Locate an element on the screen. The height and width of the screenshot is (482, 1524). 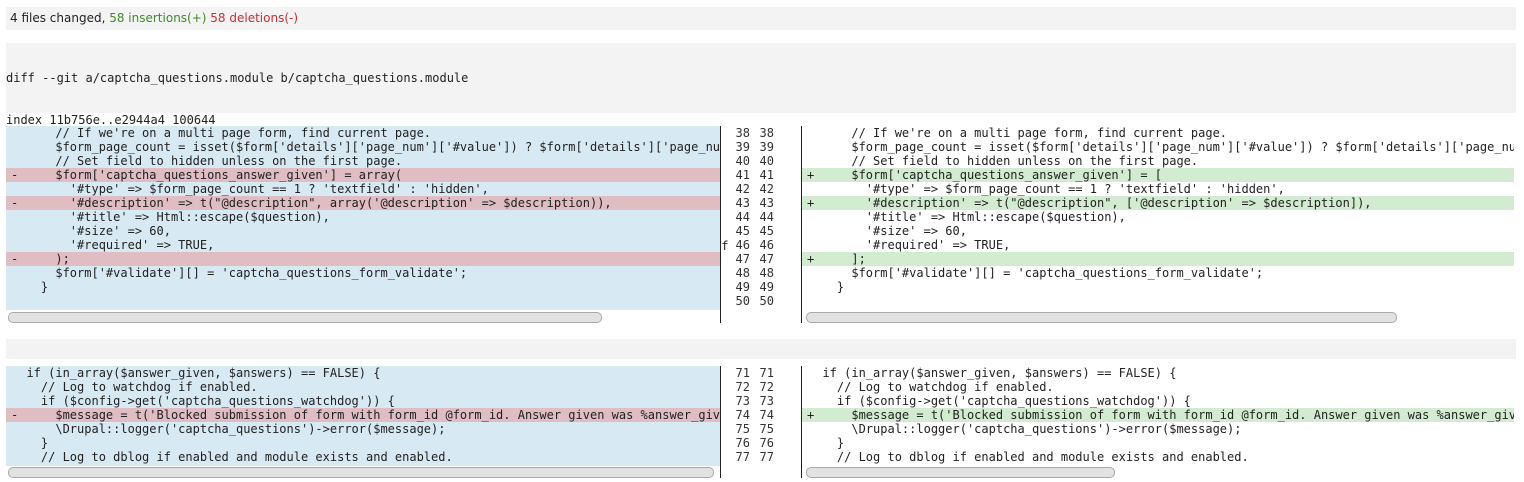
line-number-row: 72 72 is located at coordinates (760, 387).